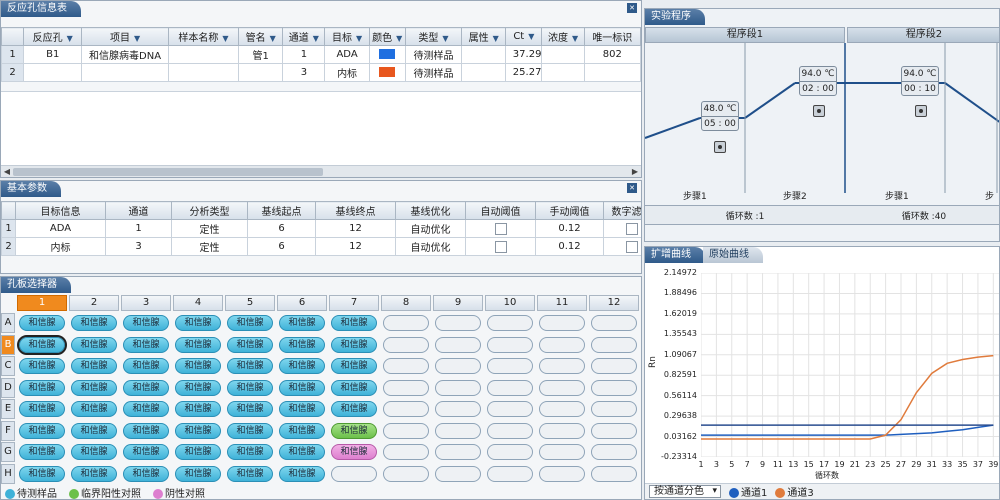 The width and height of the screenshot is (1000, 500). What do you see at coordinates (720, 109) in the screenshot?
I see `step1-temp: 48.0 ℃` at bounding box center [720, 109].